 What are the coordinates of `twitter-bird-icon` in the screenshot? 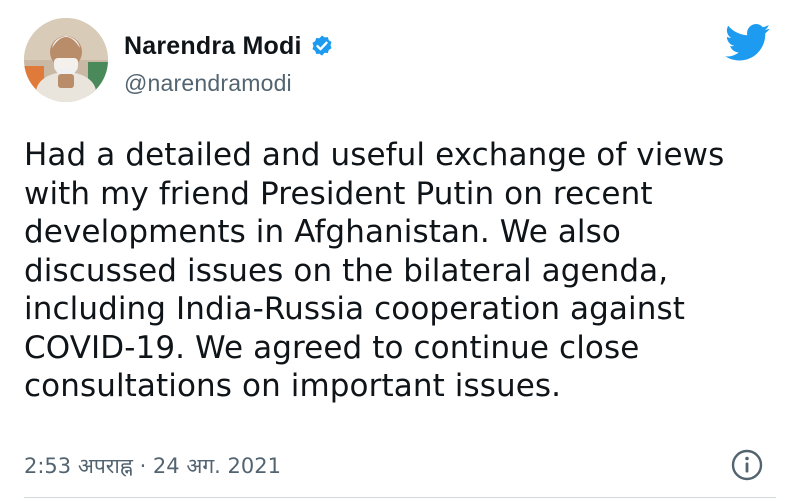 It's located at (748, 43).